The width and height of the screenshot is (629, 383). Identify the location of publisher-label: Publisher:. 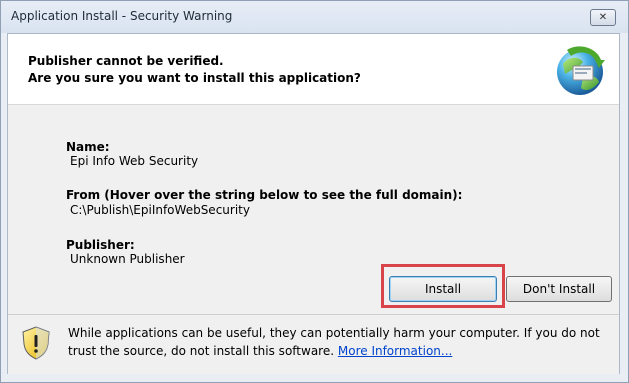
(100, 245).